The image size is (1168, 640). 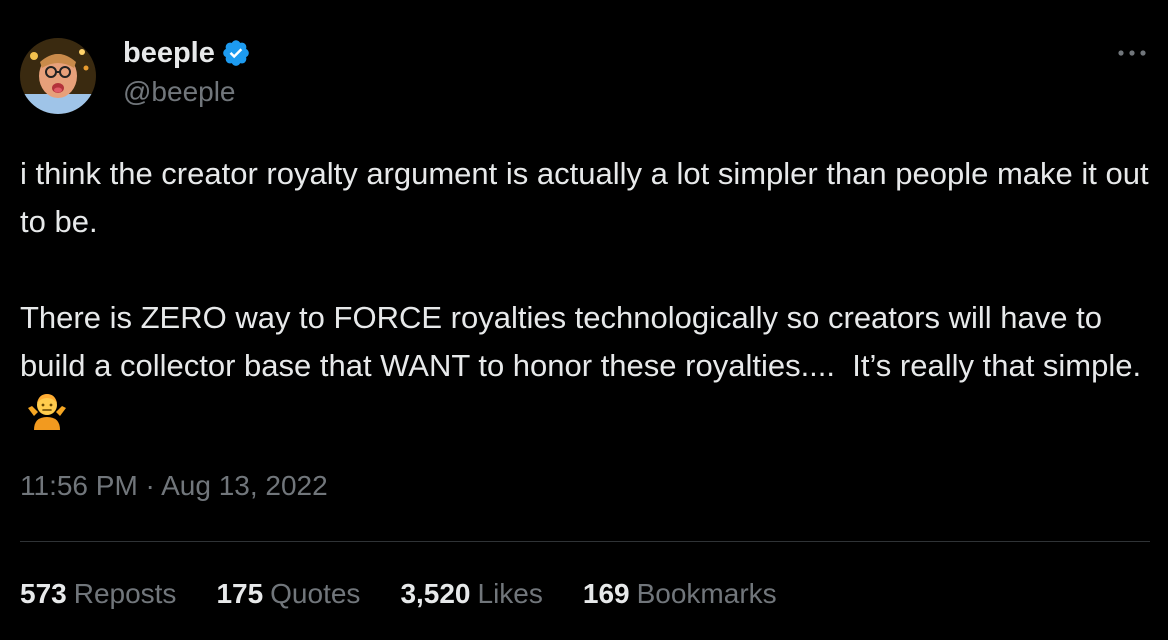 I want to click on reposts-label: Reposts, so click(x=125, y=593).